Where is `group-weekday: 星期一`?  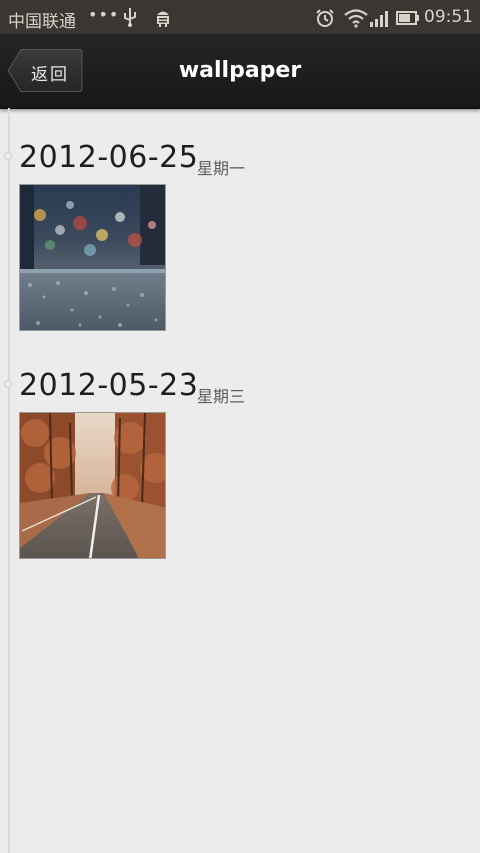
group-weekday: 星期一 is located at coordinates (221, 168).